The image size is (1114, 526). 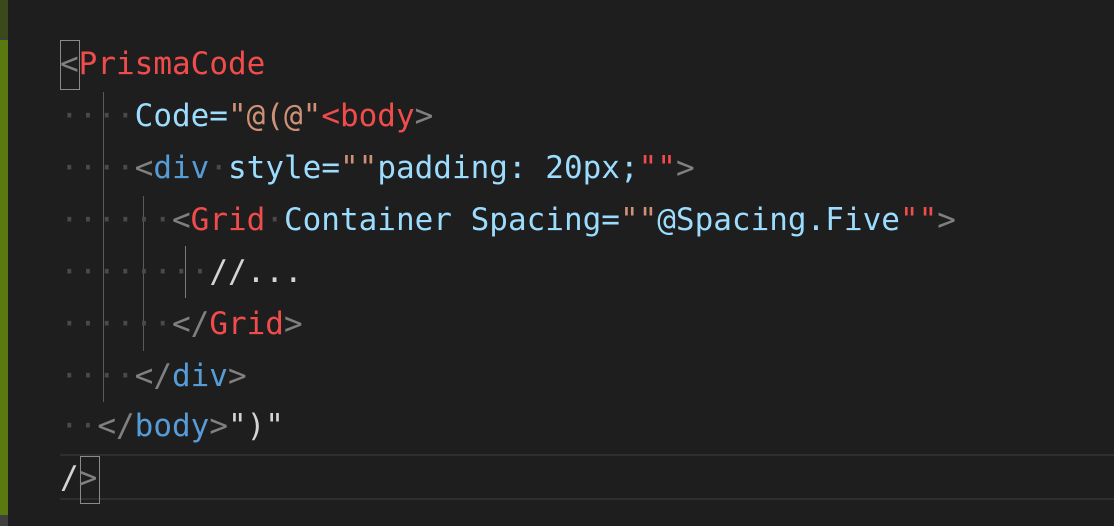 I want to click on component-tag: PrismaCode, so click(x=172, y=64).